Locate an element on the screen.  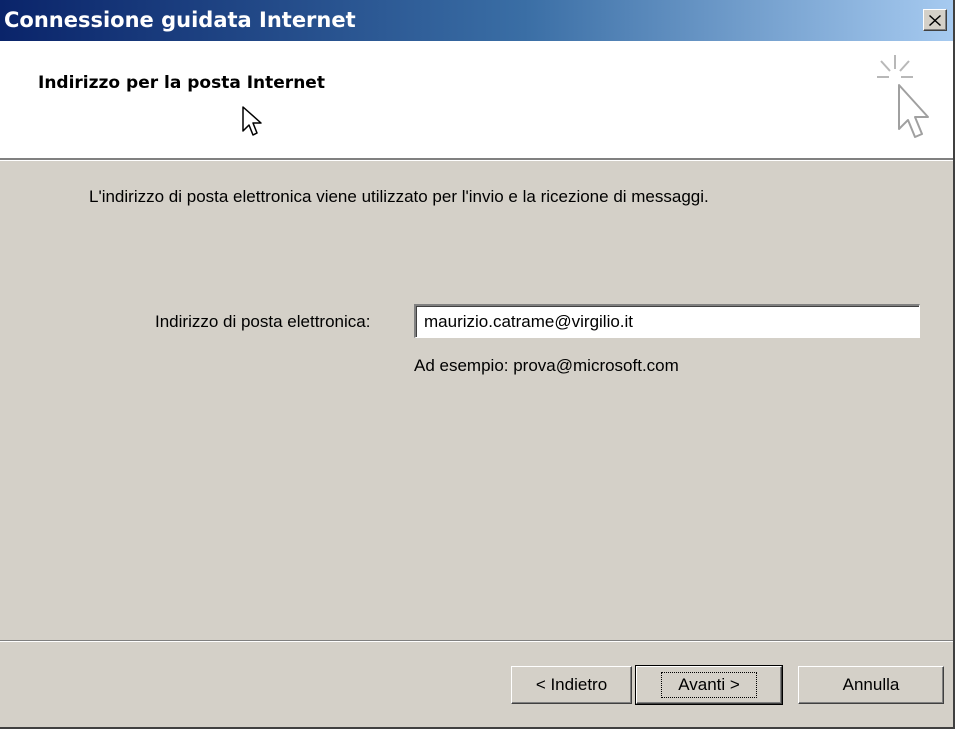
mouse-pointer-icon is located at coordinates (252, 121).